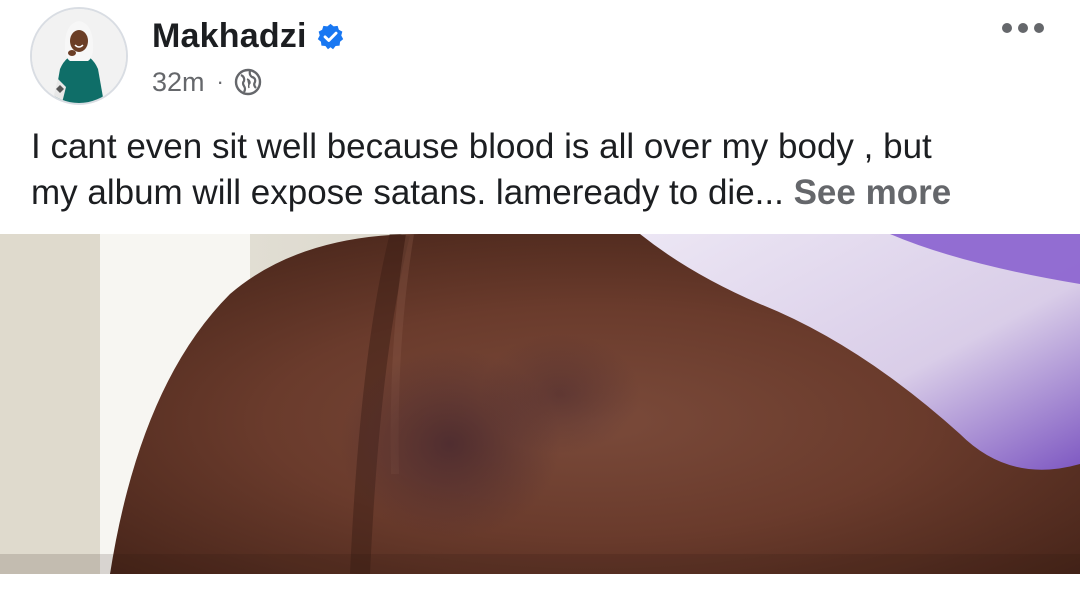 Image resolution: width=1080 pixels, height=594 pixels. I want to click on more-options-icon, so click(1023, 28).